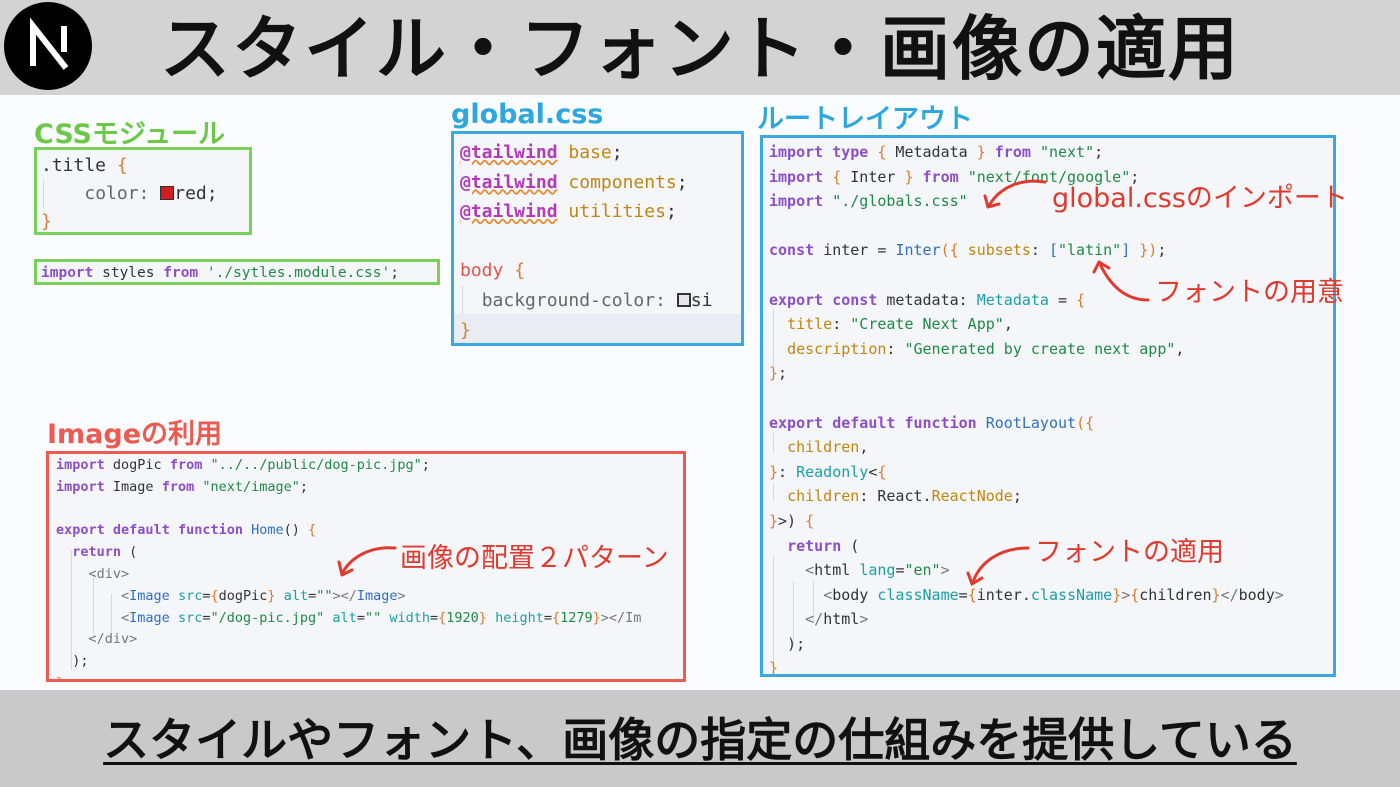 This screenshot has width=1400, height=787. Describe the element at coordinates (1017, 192) in the screenshot. I see `arrow-global-import` at that location.